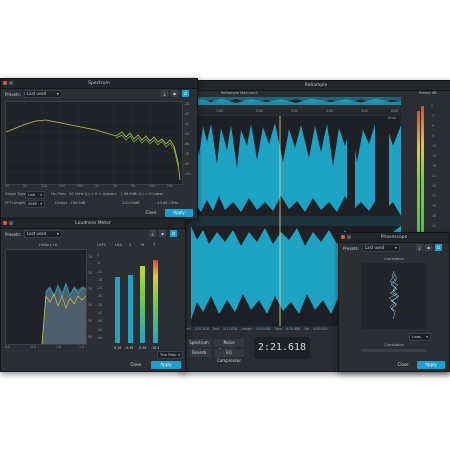 This screenshot has width=450, height=450. What do you see at coordinates (263, 330) in the screenshot?
I see `length-value: 0:00.000` at bounding box center [263, 330].